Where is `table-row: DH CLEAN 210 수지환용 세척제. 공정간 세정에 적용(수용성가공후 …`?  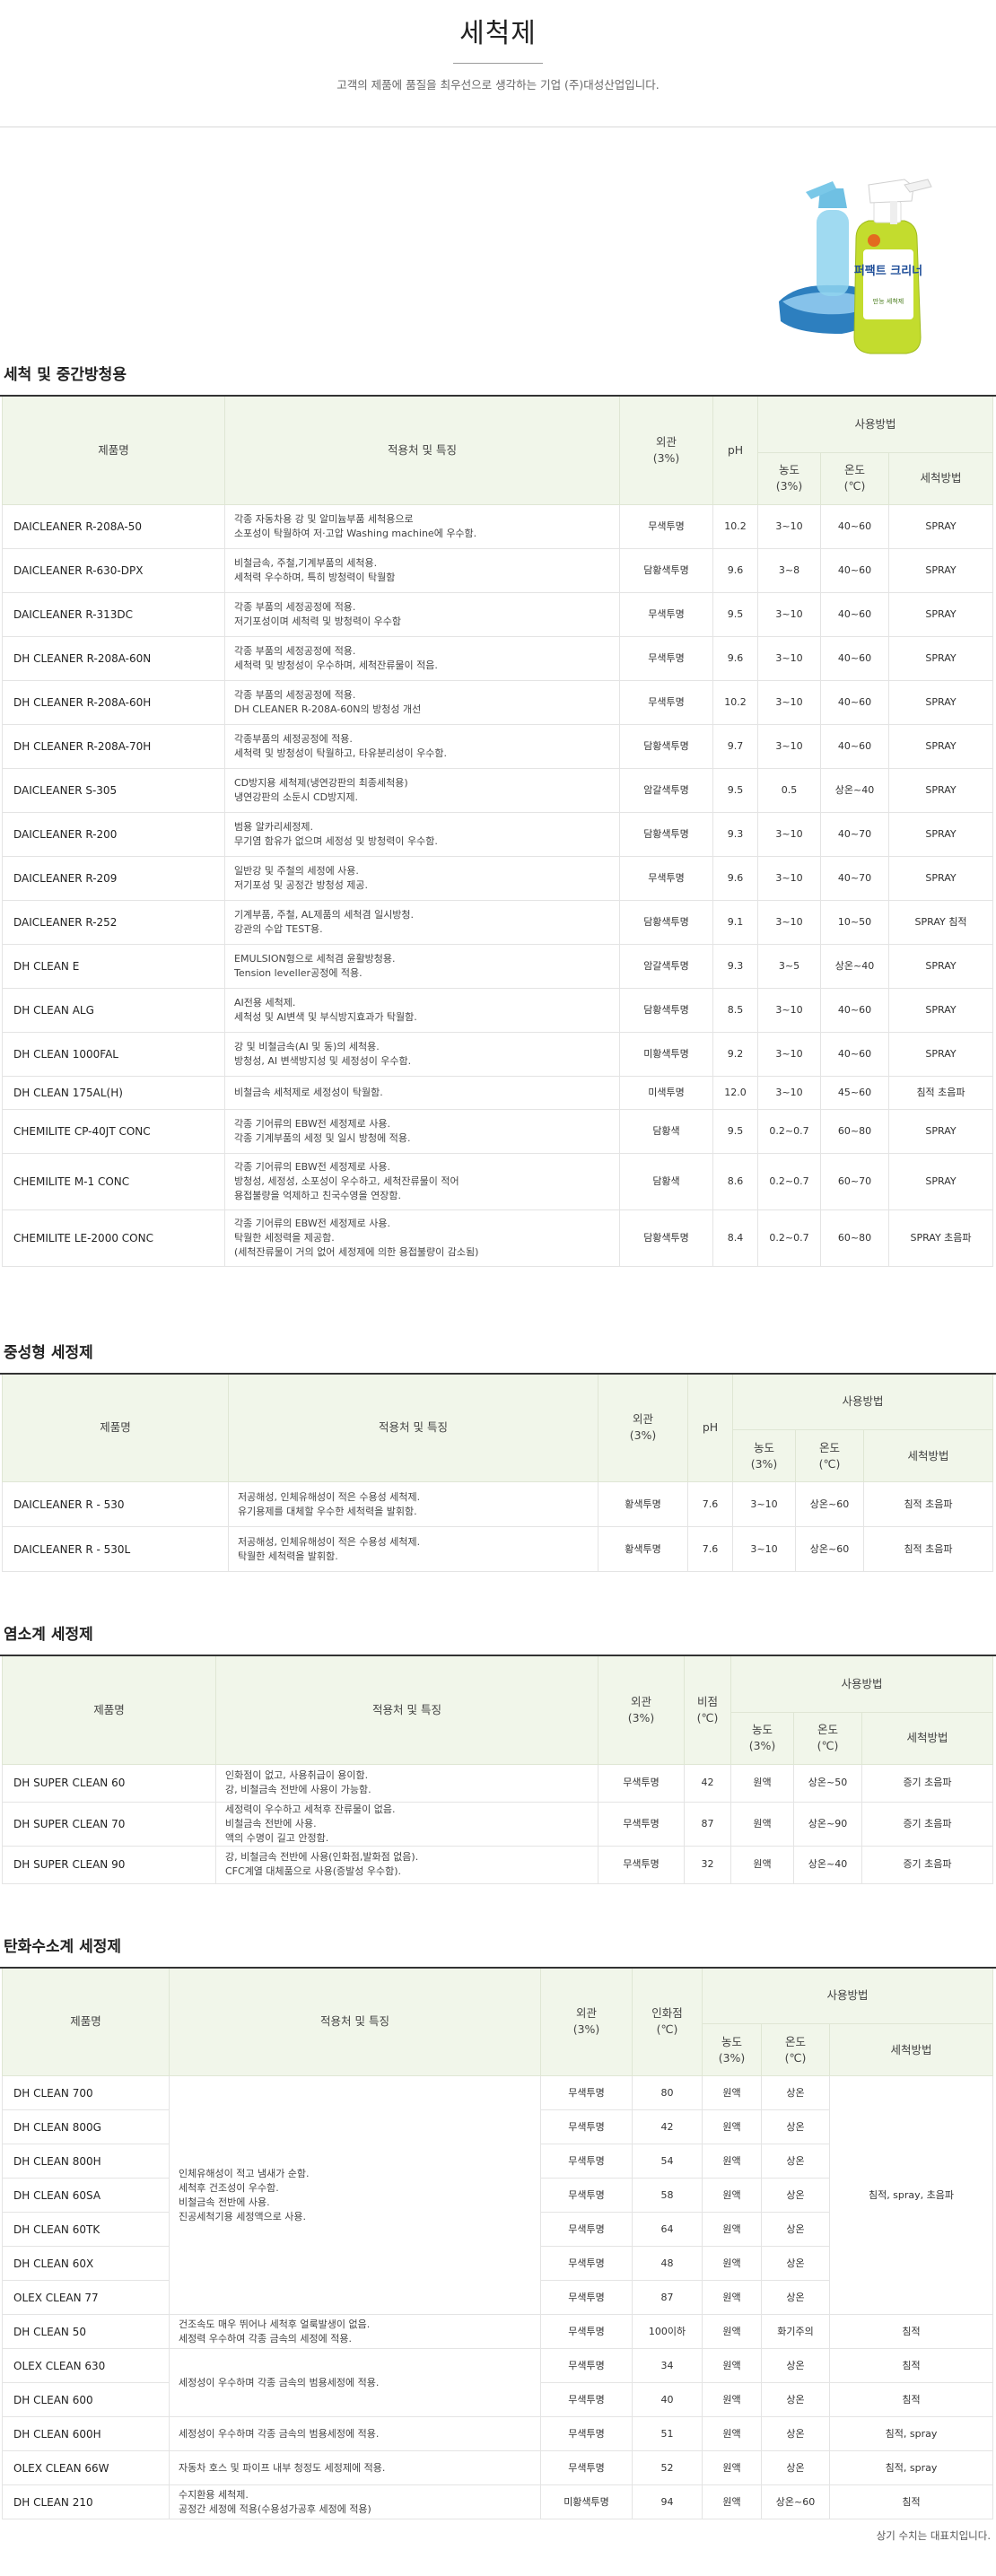 table-row: DH CLEAN 210 수지환용 세척제. 공정간 세정에 적용(수용성가공후 … is located at coordinates (498, 2501).